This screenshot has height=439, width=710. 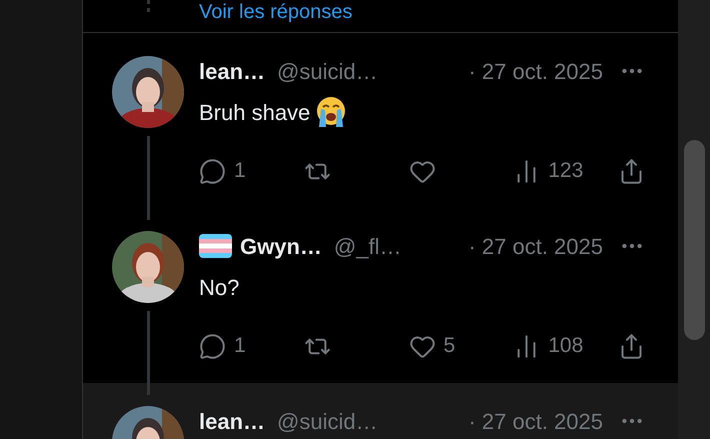 What do you see at coordinates (548, 171) in the screenshot?
I see `views-button: 123` at bounding box center [548, 171].